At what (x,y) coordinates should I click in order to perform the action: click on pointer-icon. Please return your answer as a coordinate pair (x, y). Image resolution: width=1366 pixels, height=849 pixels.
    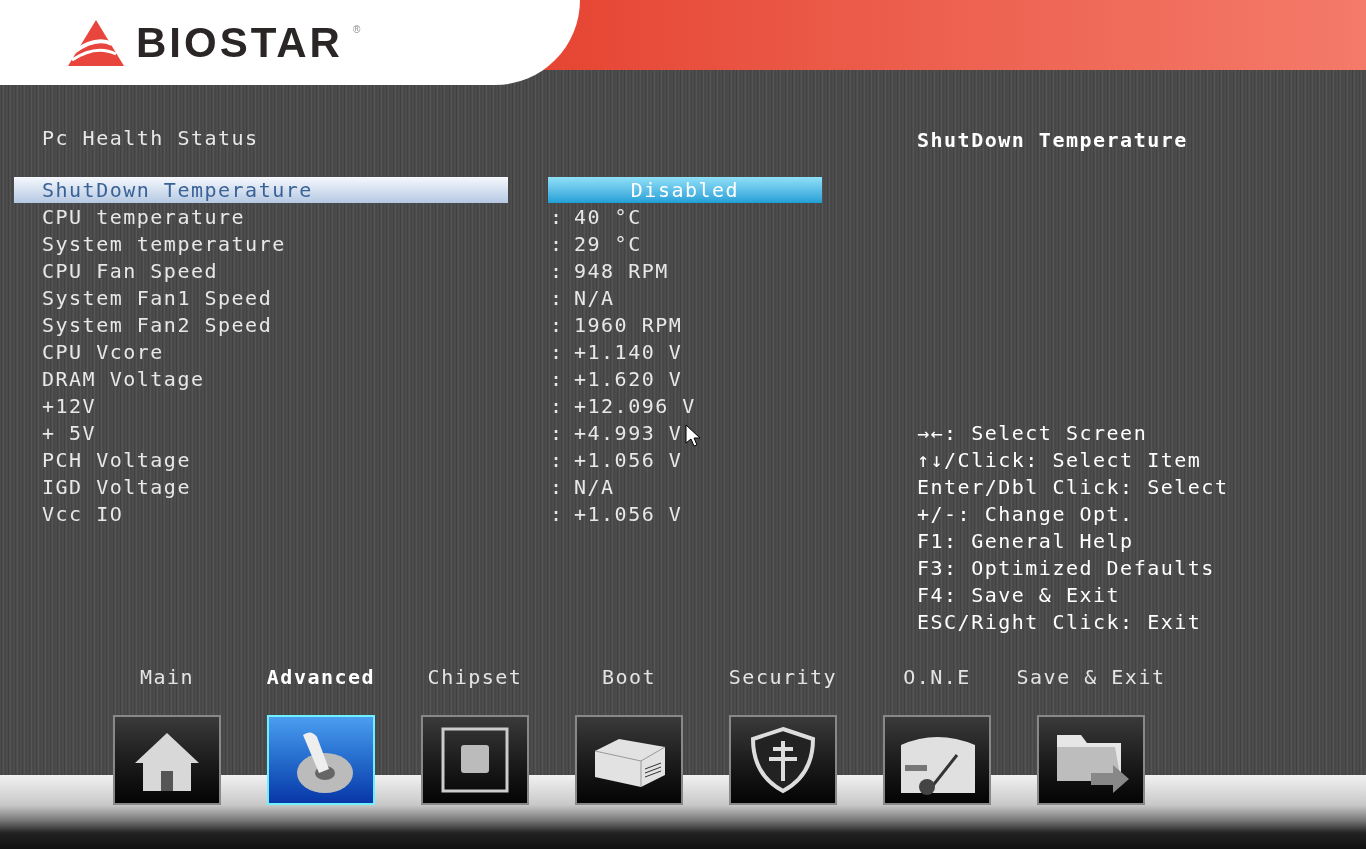
    Looking at the image, I should click on (694, 436).